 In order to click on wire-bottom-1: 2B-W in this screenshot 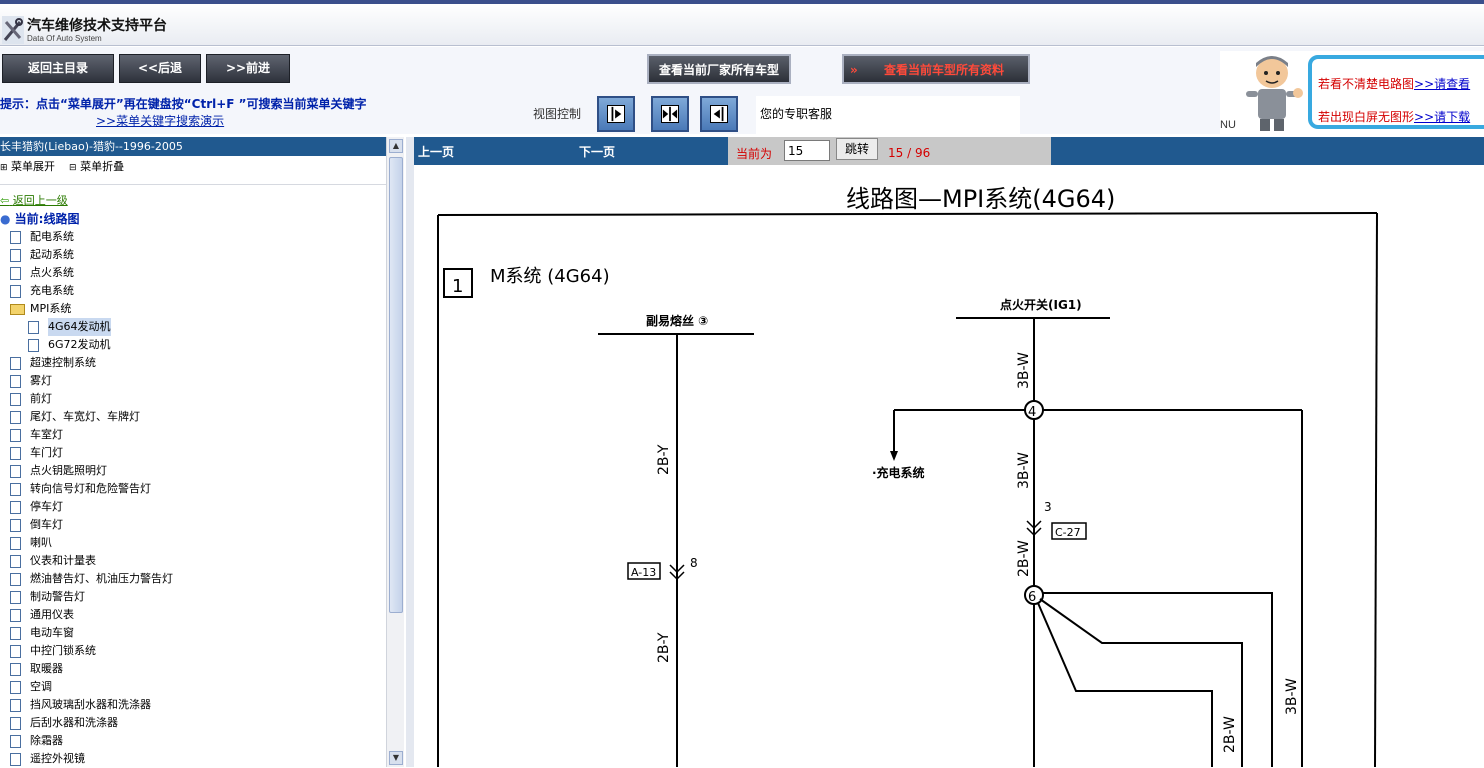, I will do `click(1230, 734)`.